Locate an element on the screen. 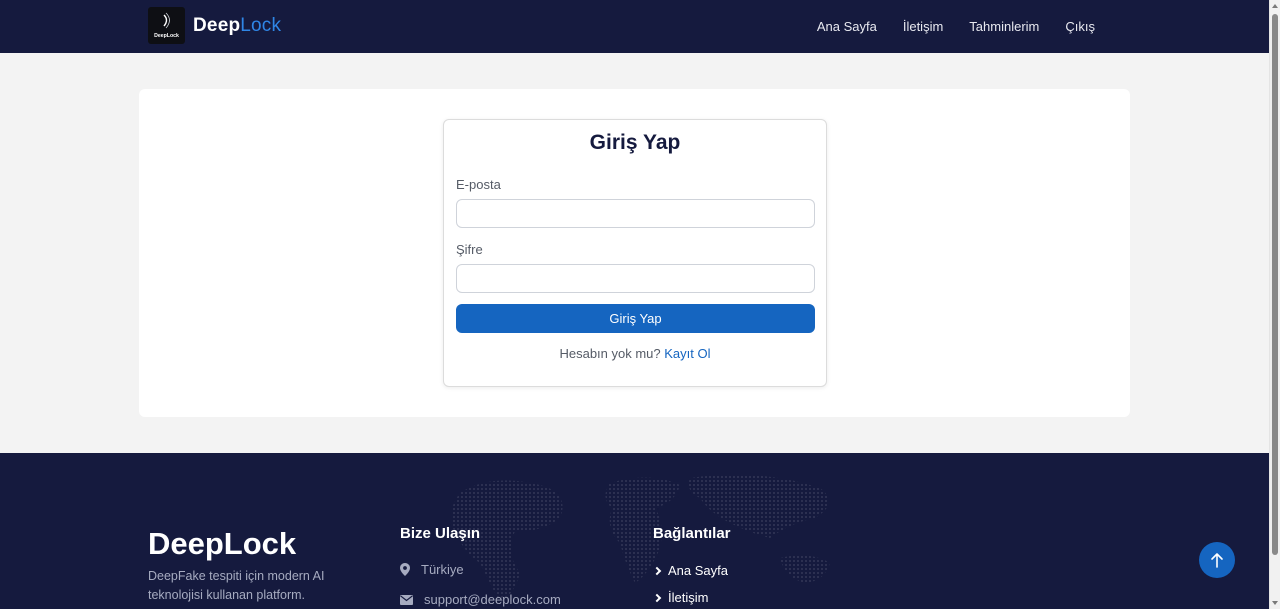 The image size is (1280, 609). footer-location-row: Türkiye is located at coordinates (432, 569).